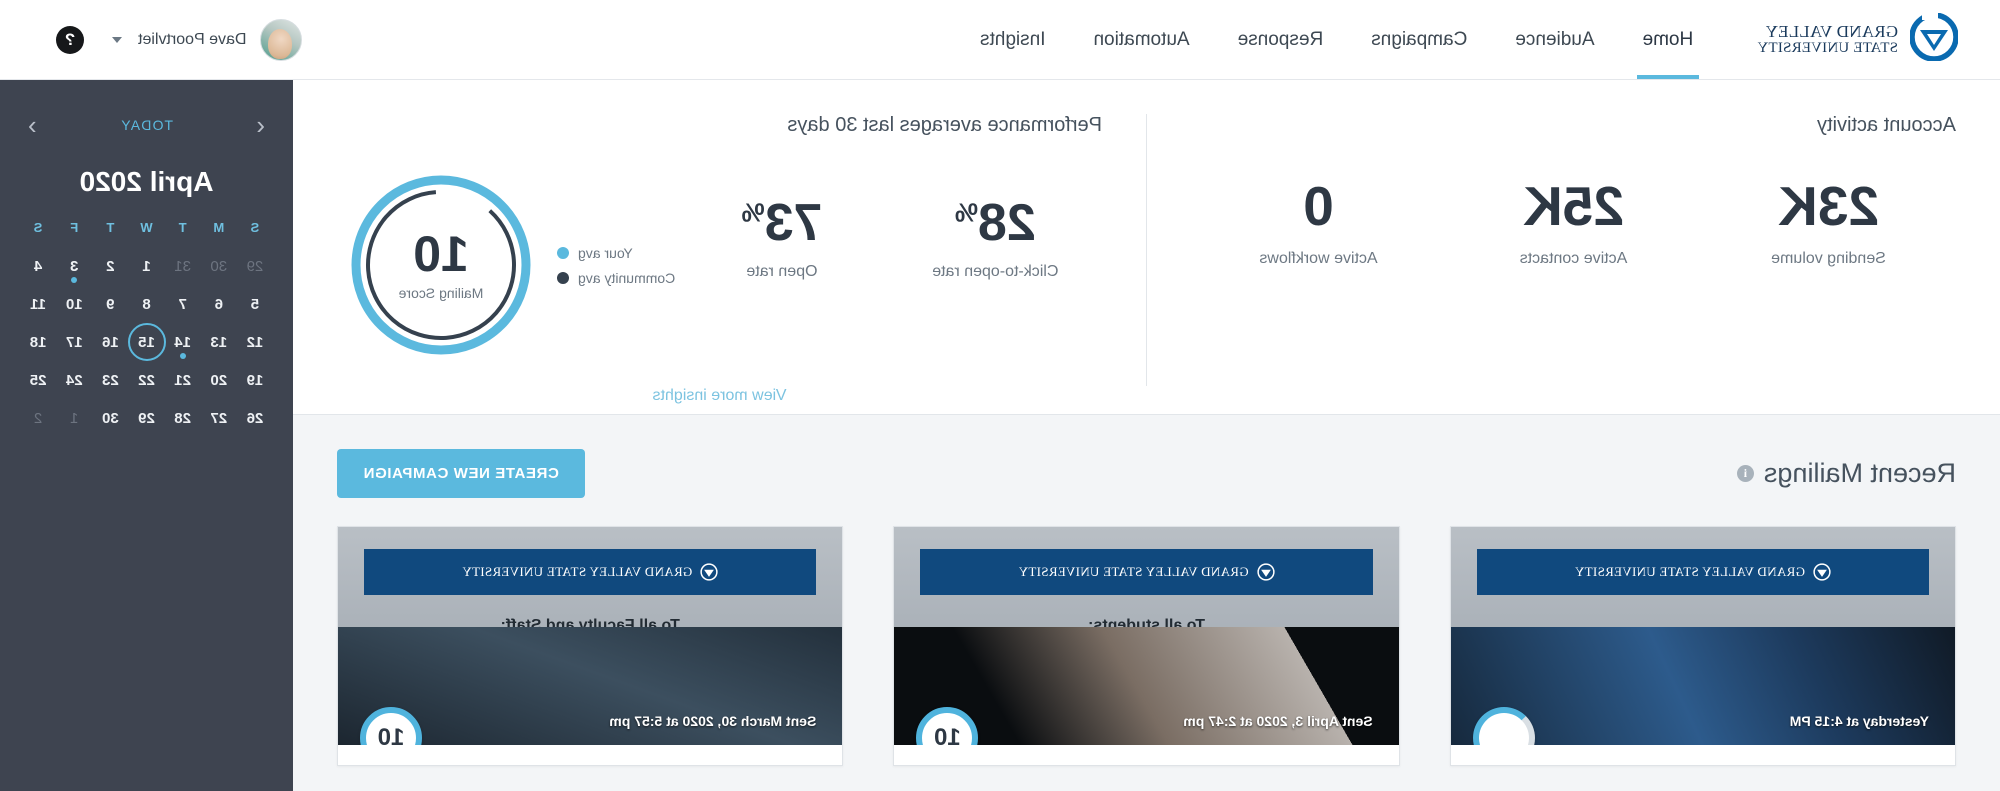  I want to click on calendar-day-cell: 20, so click(219, 380).